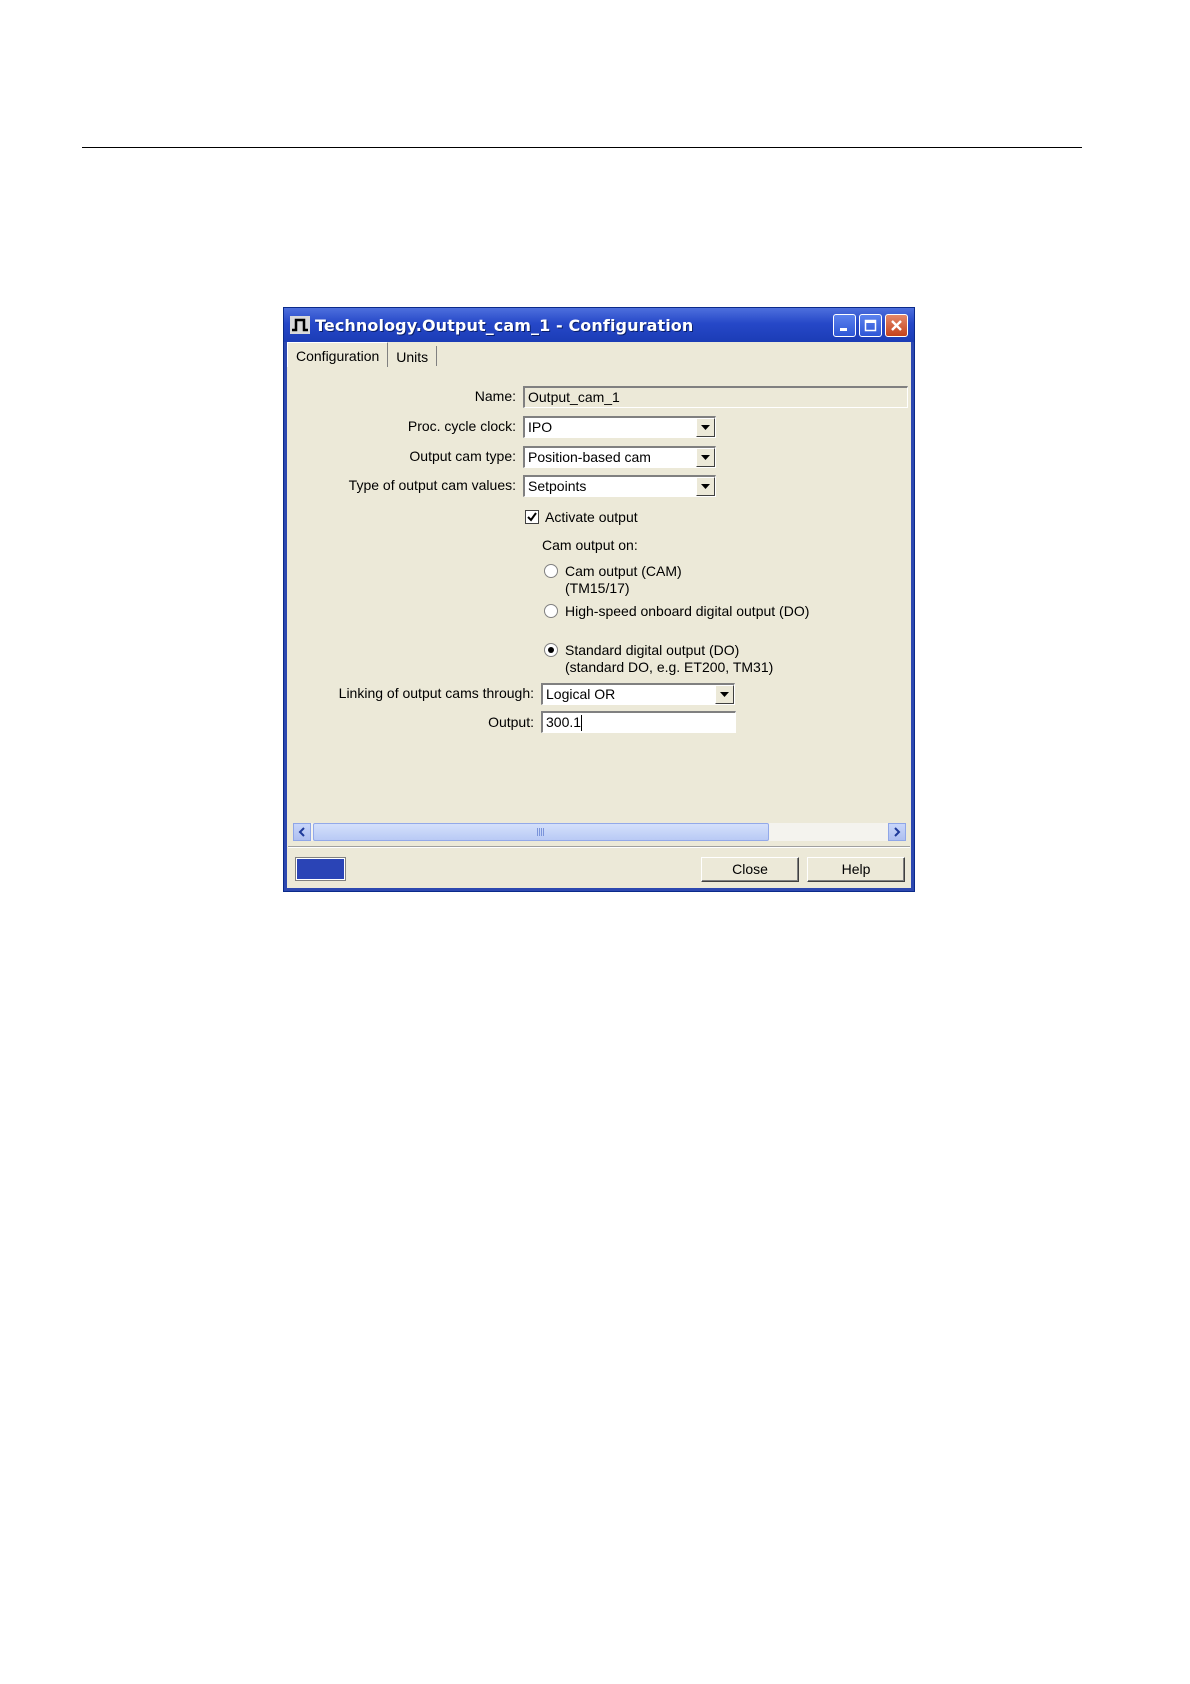  I want to click on output-cam-type-select: Position-based cam, so click(619, 457).